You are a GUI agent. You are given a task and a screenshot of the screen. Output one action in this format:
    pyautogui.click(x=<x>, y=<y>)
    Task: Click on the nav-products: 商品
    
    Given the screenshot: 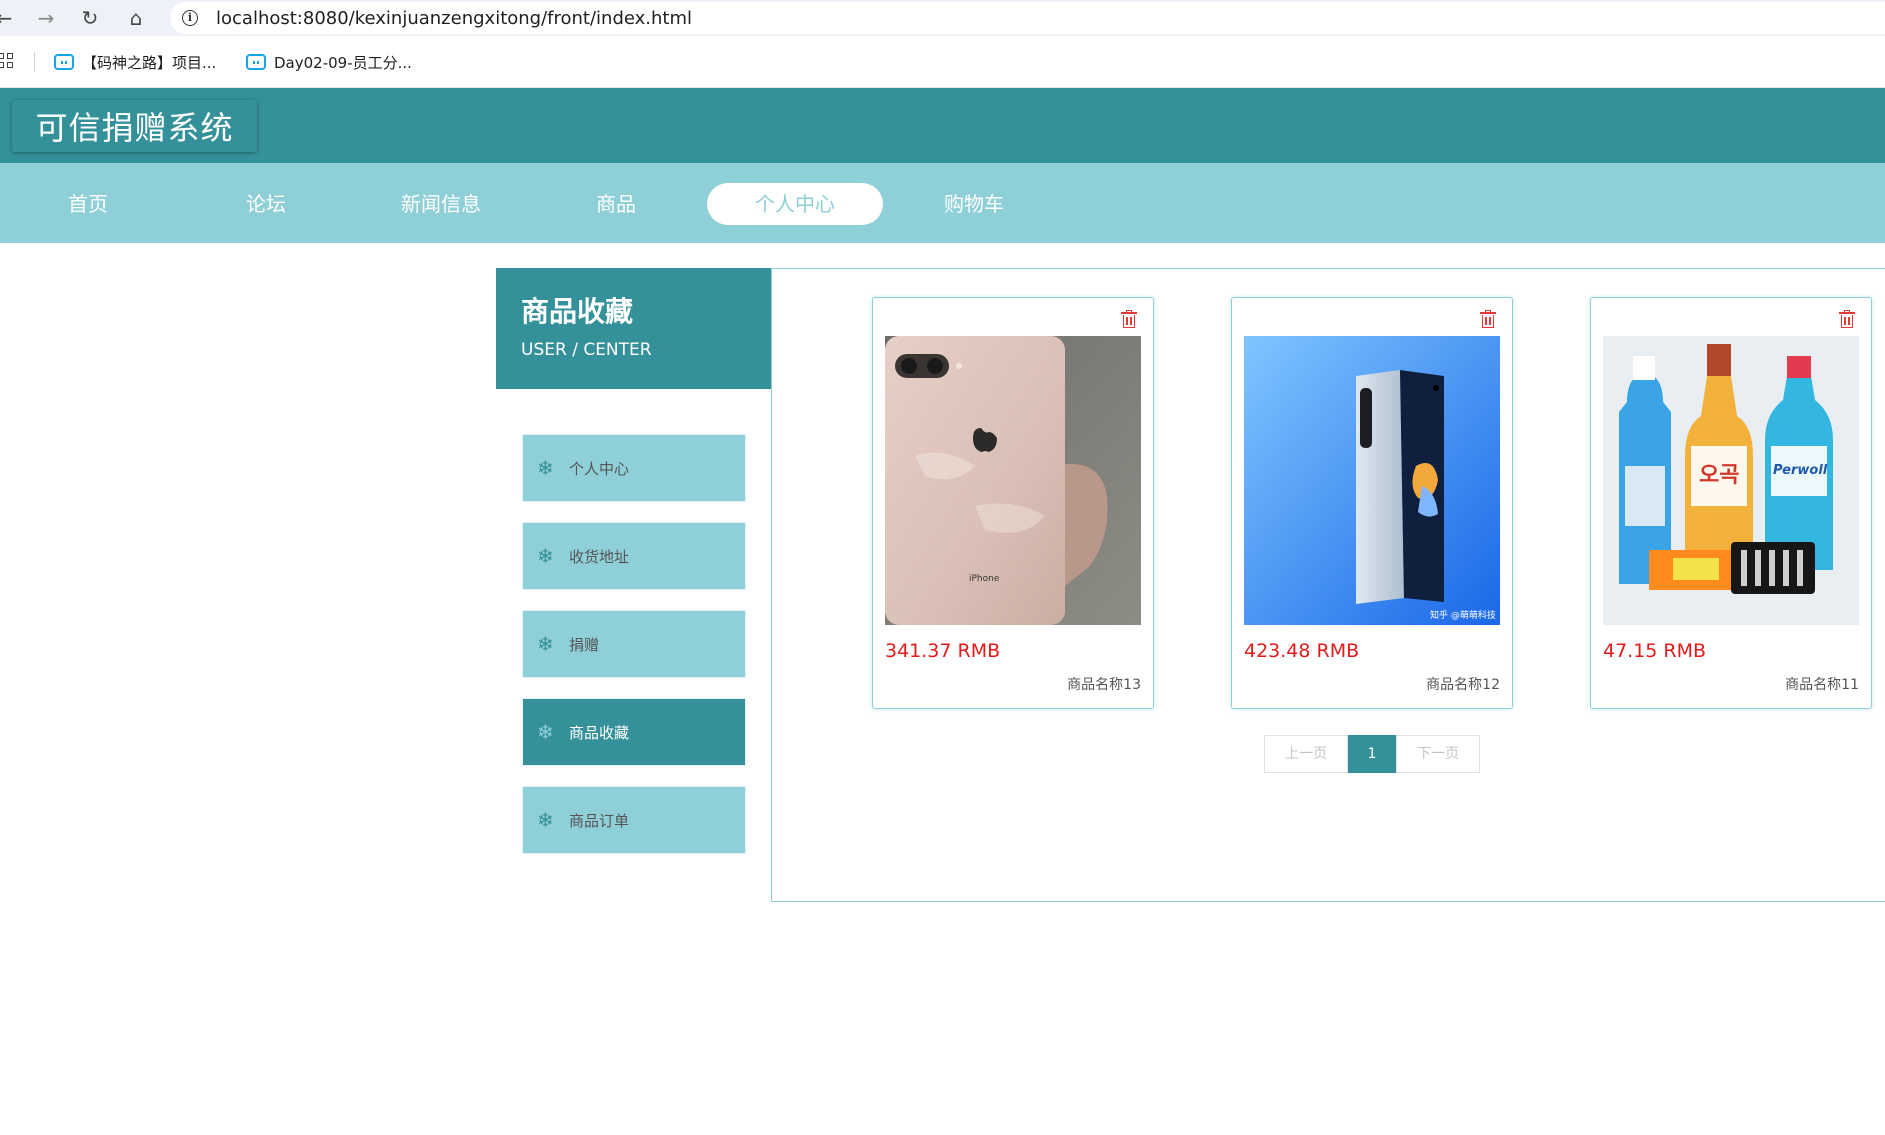 What is the action you would take?
    pyautogui.click(x=616, y=204)
    